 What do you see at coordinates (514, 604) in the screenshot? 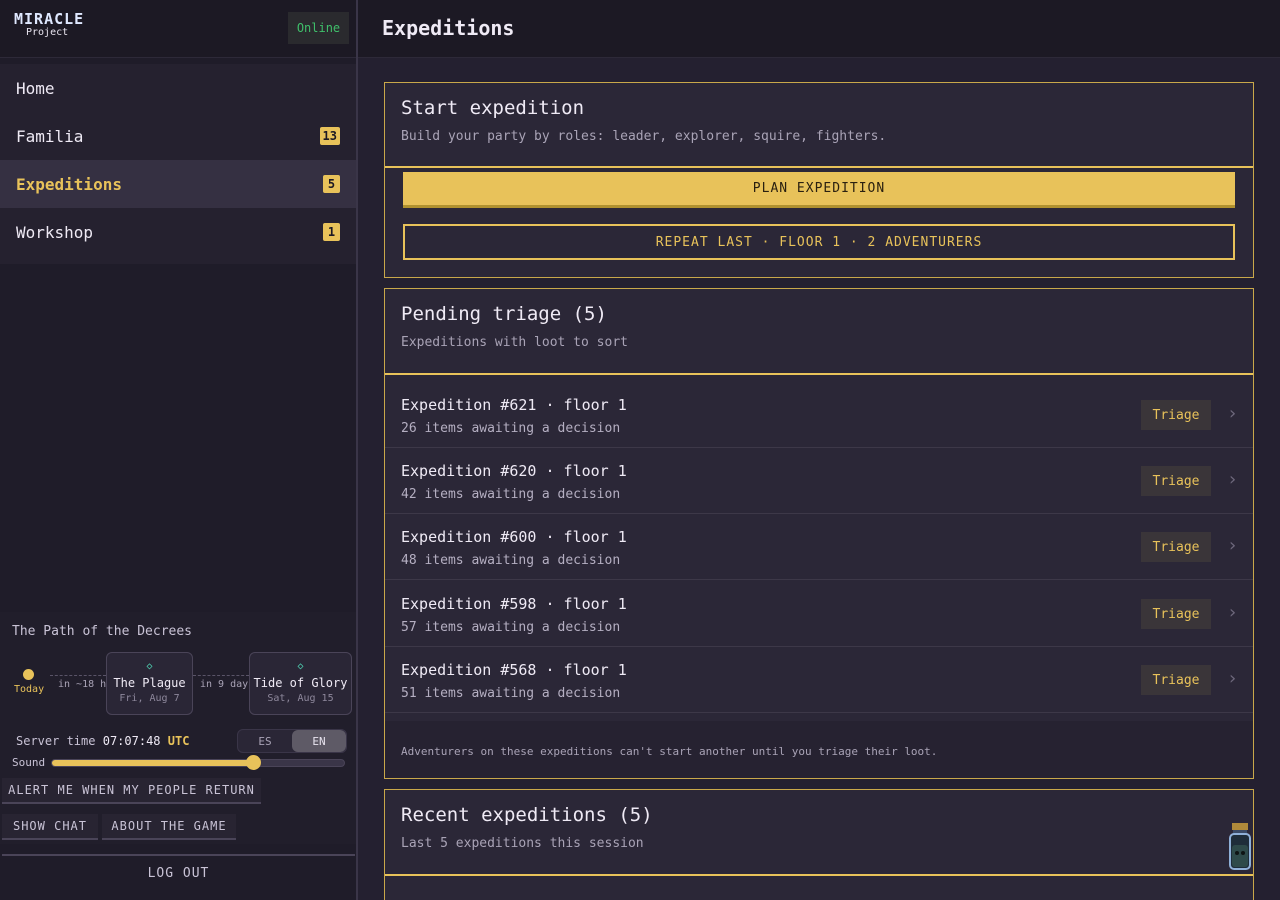
I see `expedition-title: Expedition #598 · floor 1` at bounding box center [514, 604].